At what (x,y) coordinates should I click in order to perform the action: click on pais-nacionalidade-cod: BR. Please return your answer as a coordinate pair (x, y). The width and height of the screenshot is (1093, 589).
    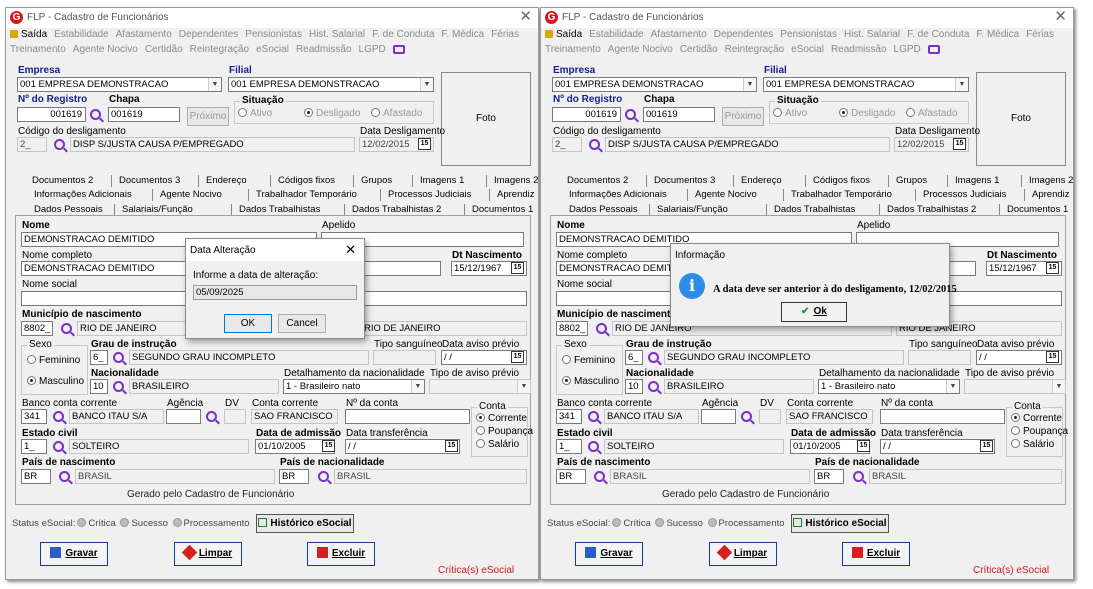
    Looking at the image, I should click on (294, 476).